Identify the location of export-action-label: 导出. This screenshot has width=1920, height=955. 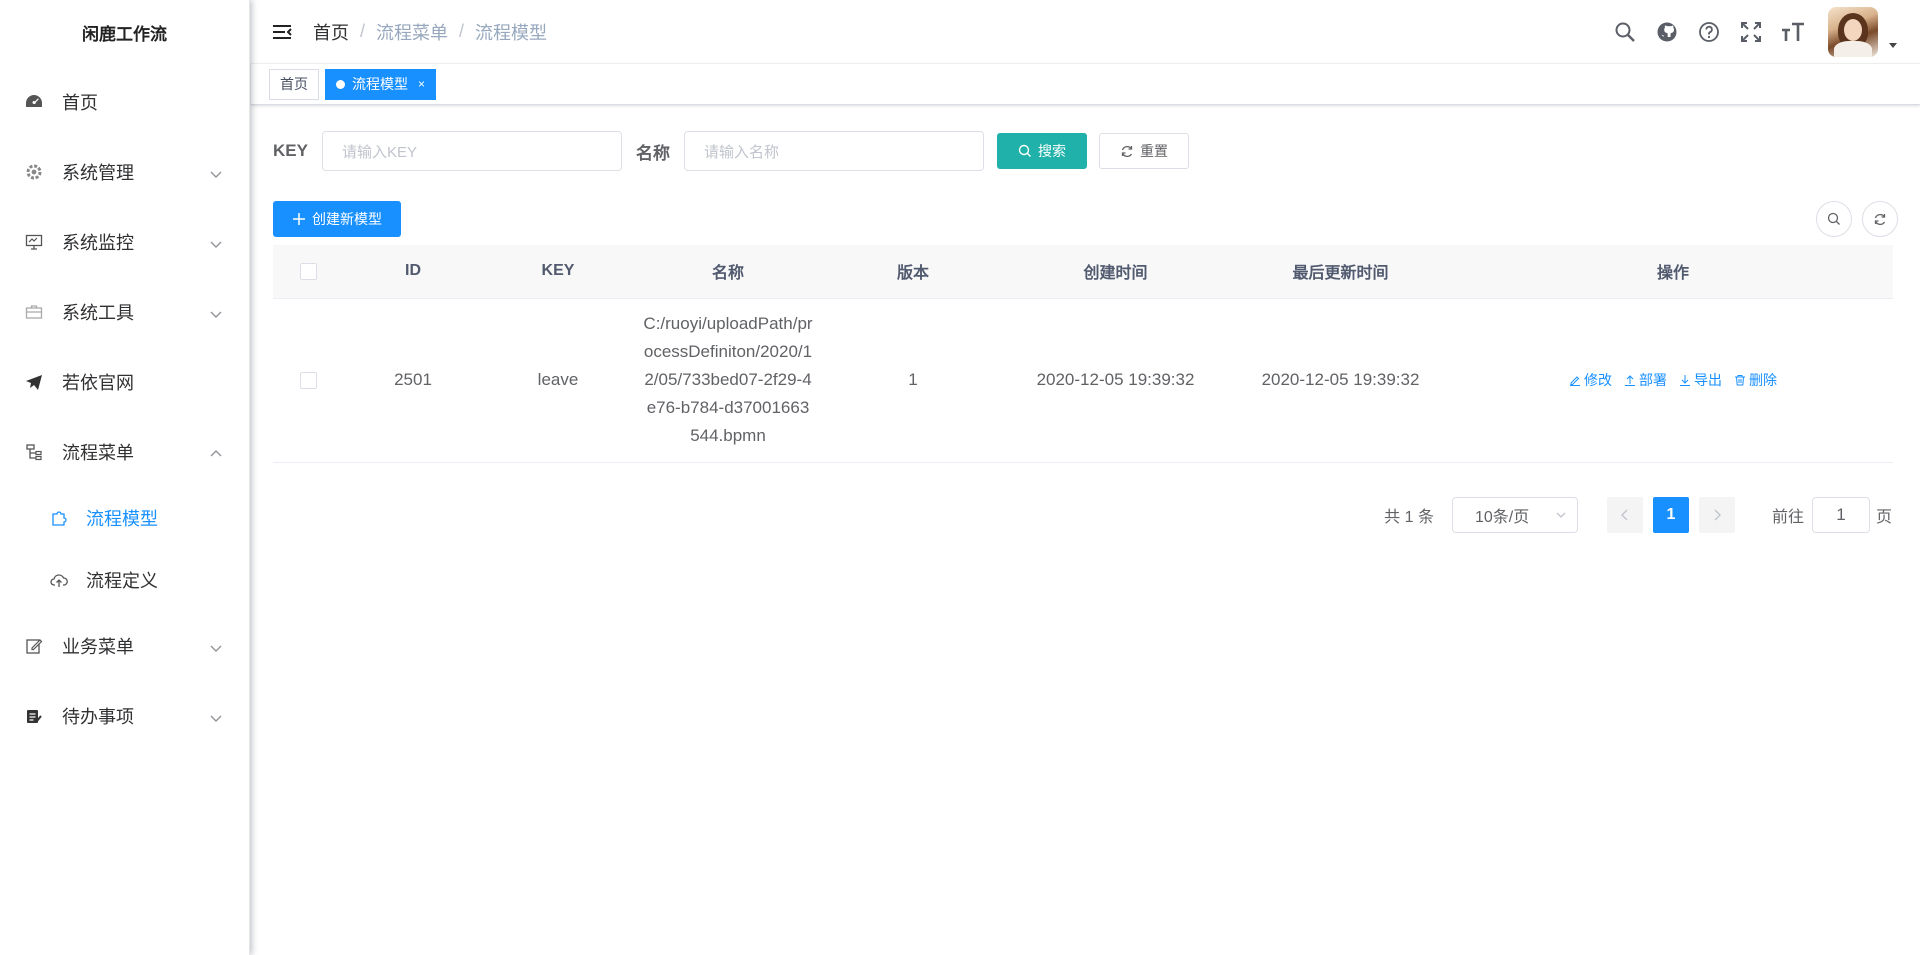
(1708, 380).